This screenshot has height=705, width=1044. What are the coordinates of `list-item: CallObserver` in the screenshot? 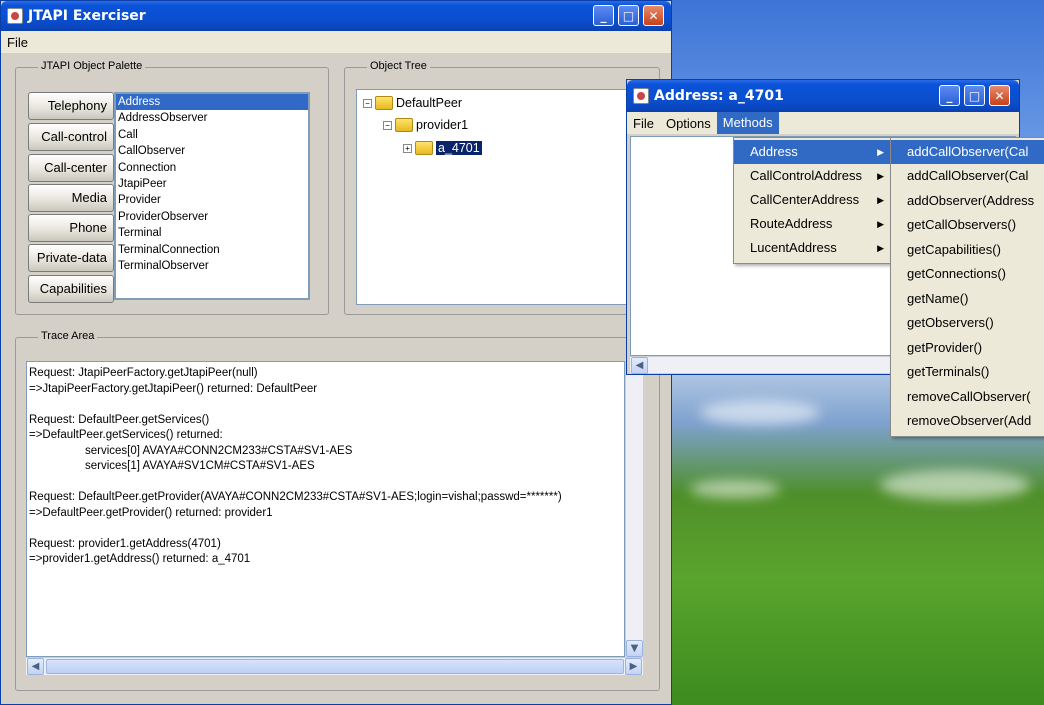 It's located at (212, 151).